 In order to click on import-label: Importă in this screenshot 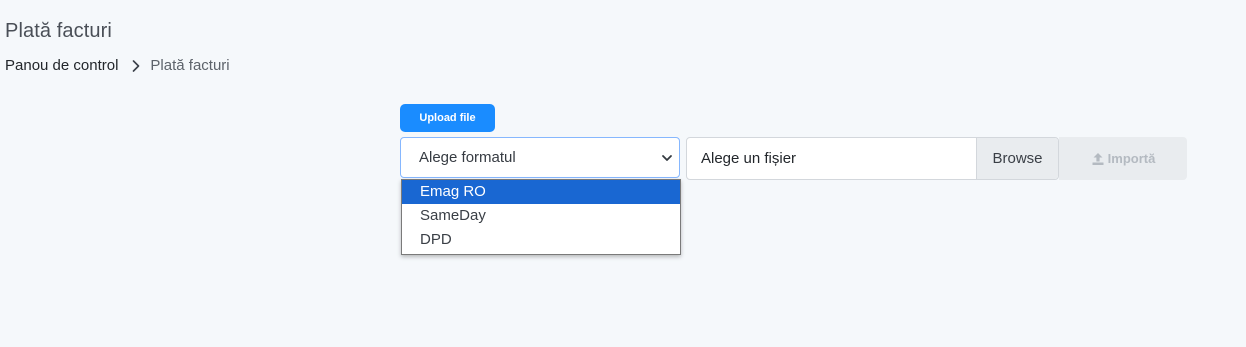, I will do `click(1131, 158)`.